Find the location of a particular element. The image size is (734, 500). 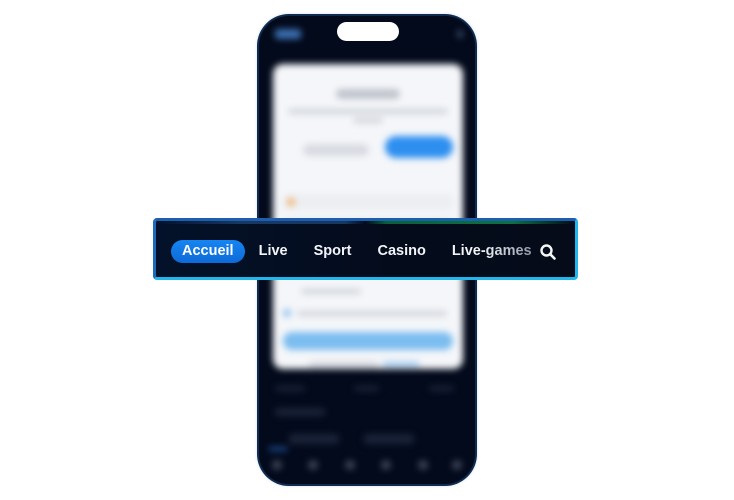

primary-button is located at coordinates (419, 147).